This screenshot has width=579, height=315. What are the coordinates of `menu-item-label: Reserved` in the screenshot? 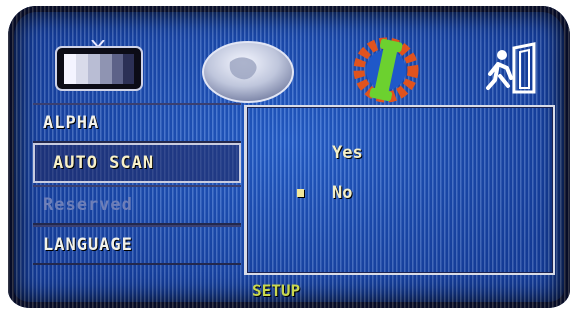 It's located at (88, 205).